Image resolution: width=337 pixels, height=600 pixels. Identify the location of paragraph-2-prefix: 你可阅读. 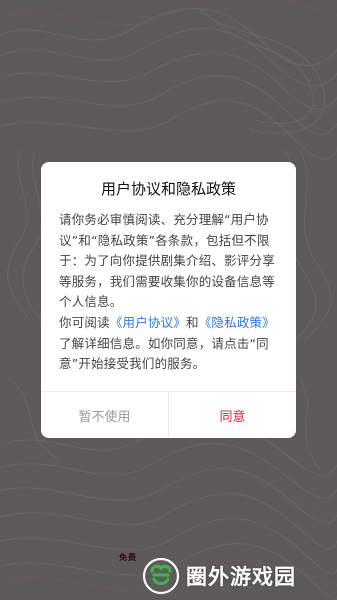
(84, 322).